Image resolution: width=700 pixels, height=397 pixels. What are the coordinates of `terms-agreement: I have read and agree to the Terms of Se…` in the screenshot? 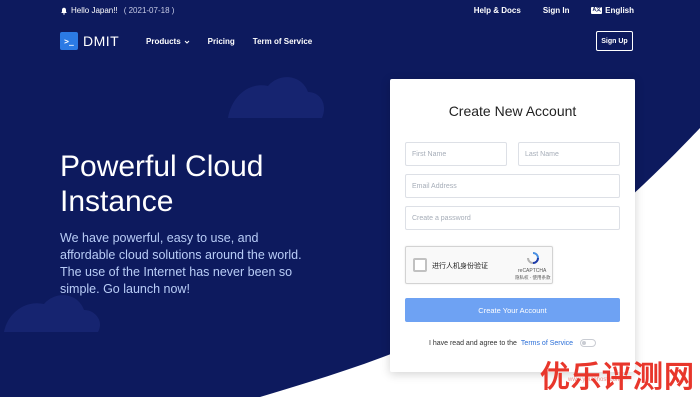 It's located at (512, 343).